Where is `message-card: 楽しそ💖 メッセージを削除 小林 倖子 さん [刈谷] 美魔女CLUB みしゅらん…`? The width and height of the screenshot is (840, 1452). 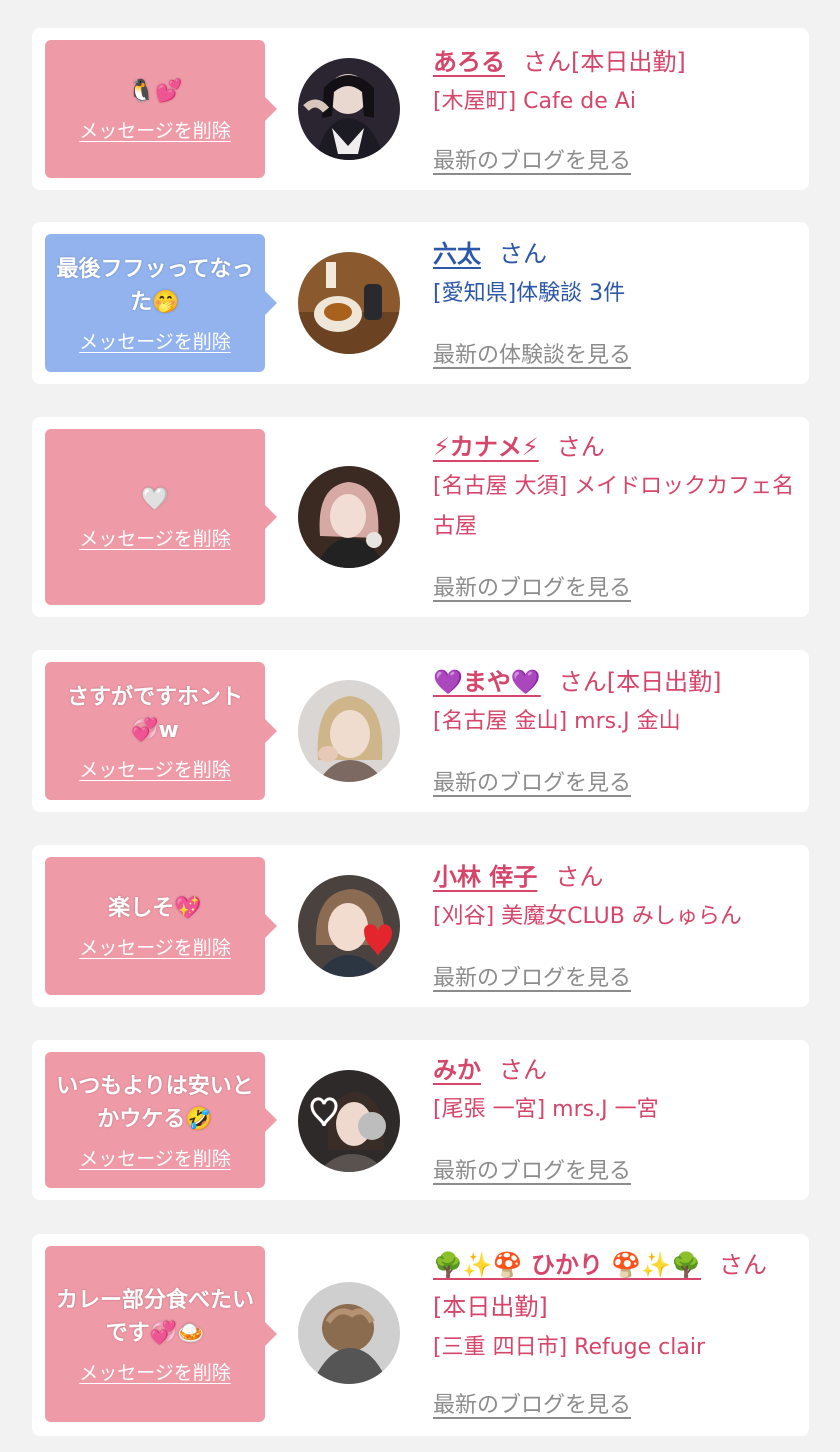
message-card: 楽しそ💖 メッセージを削除 小林 倖子 さん [刈谷] 美魔女CLUB みしゅらん… is located at coordinates (420, 926).